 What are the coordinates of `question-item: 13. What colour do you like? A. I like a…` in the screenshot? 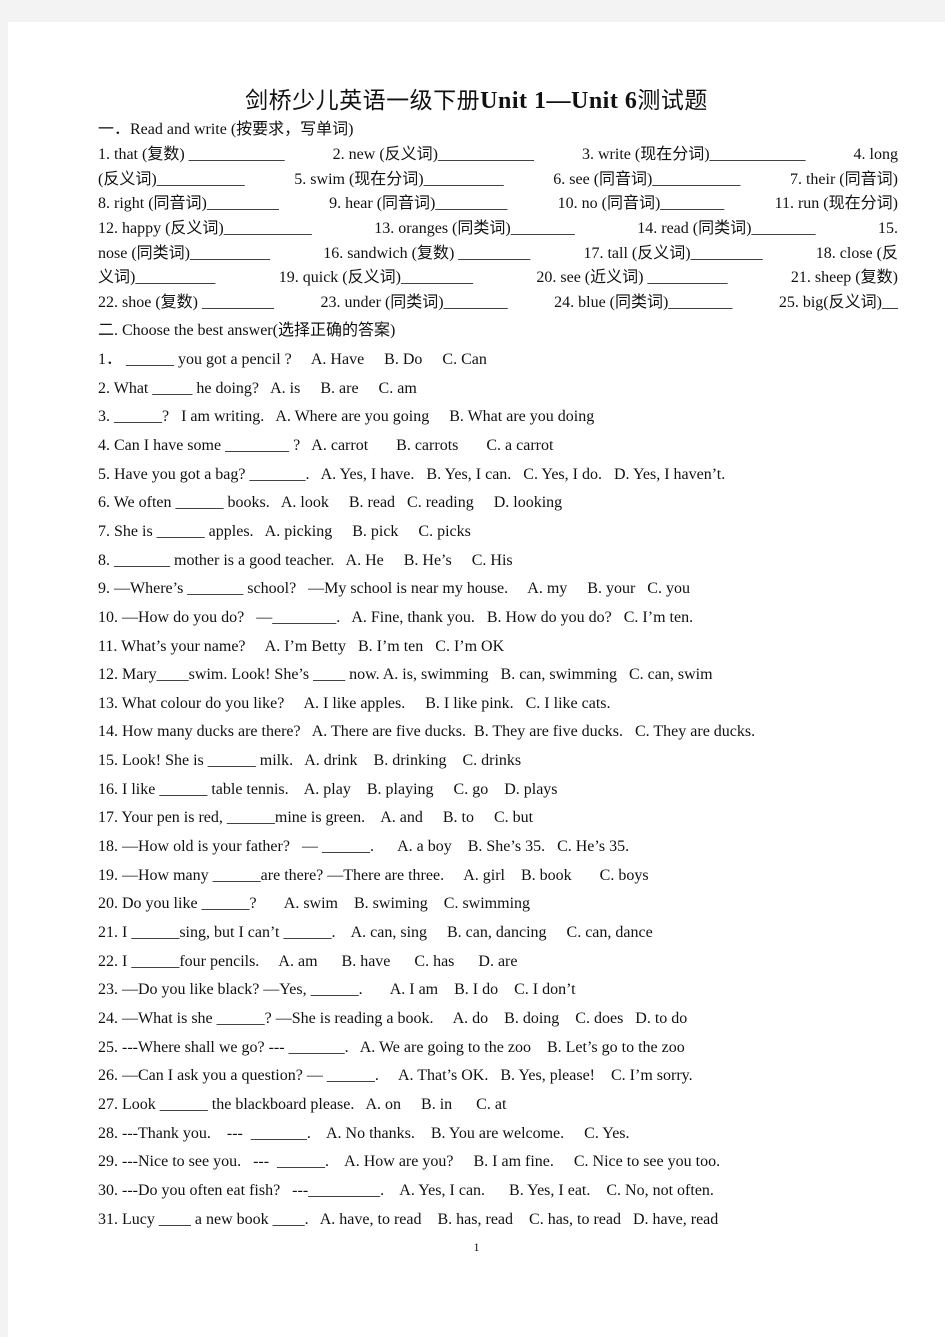 It's located at (354, 703).